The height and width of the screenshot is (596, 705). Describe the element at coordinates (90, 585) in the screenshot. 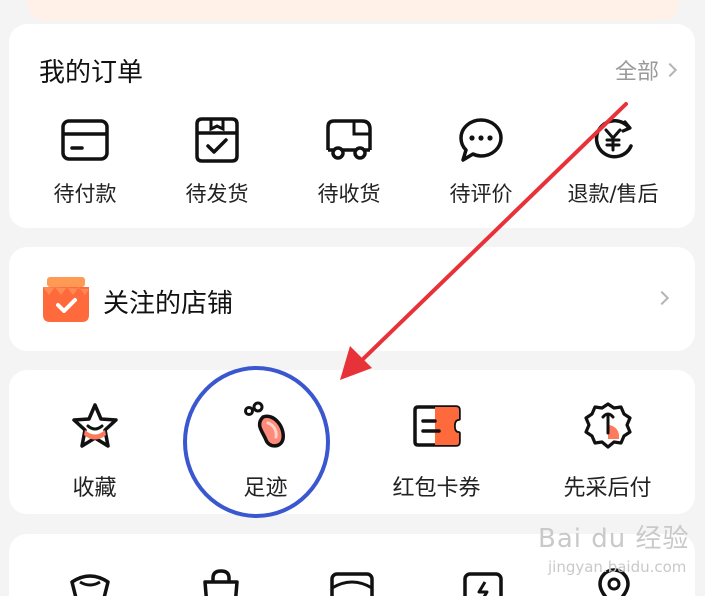

I see `gold-ingot-icon` at that location.